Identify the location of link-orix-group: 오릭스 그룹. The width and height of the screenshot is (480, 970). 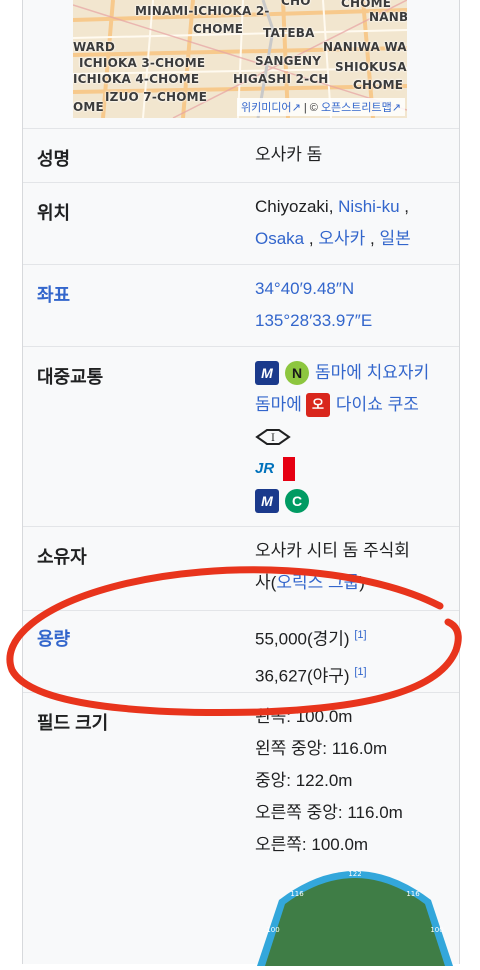
(317, 582).